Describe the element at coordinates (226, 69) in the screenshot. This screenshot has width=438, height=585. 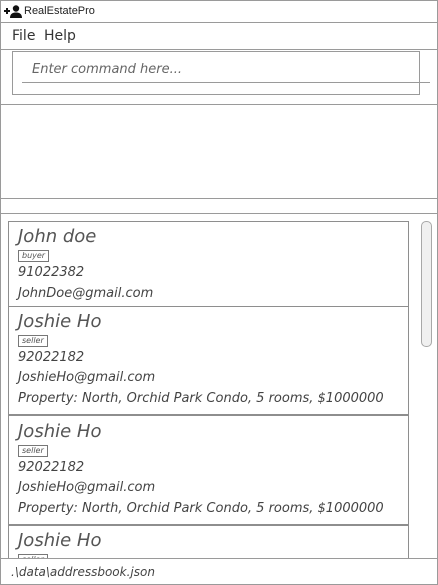
I see `command-input` at that location.